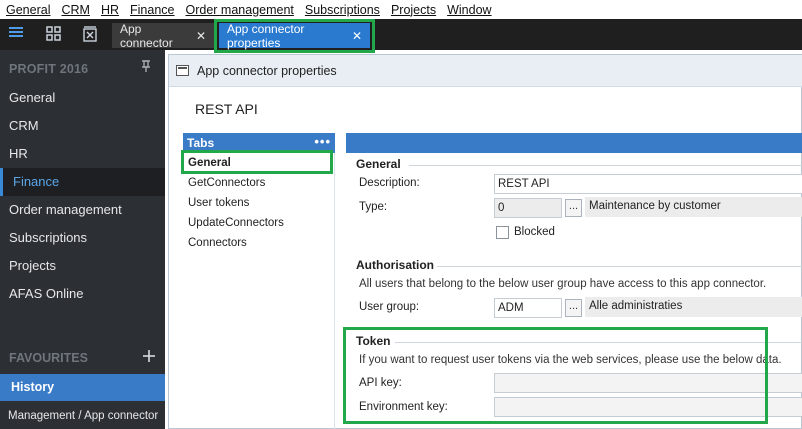 The height and width of the screenshot is (429, 802). I want to click on tab-getconnectors: GetConnectors, so click(226, 183).